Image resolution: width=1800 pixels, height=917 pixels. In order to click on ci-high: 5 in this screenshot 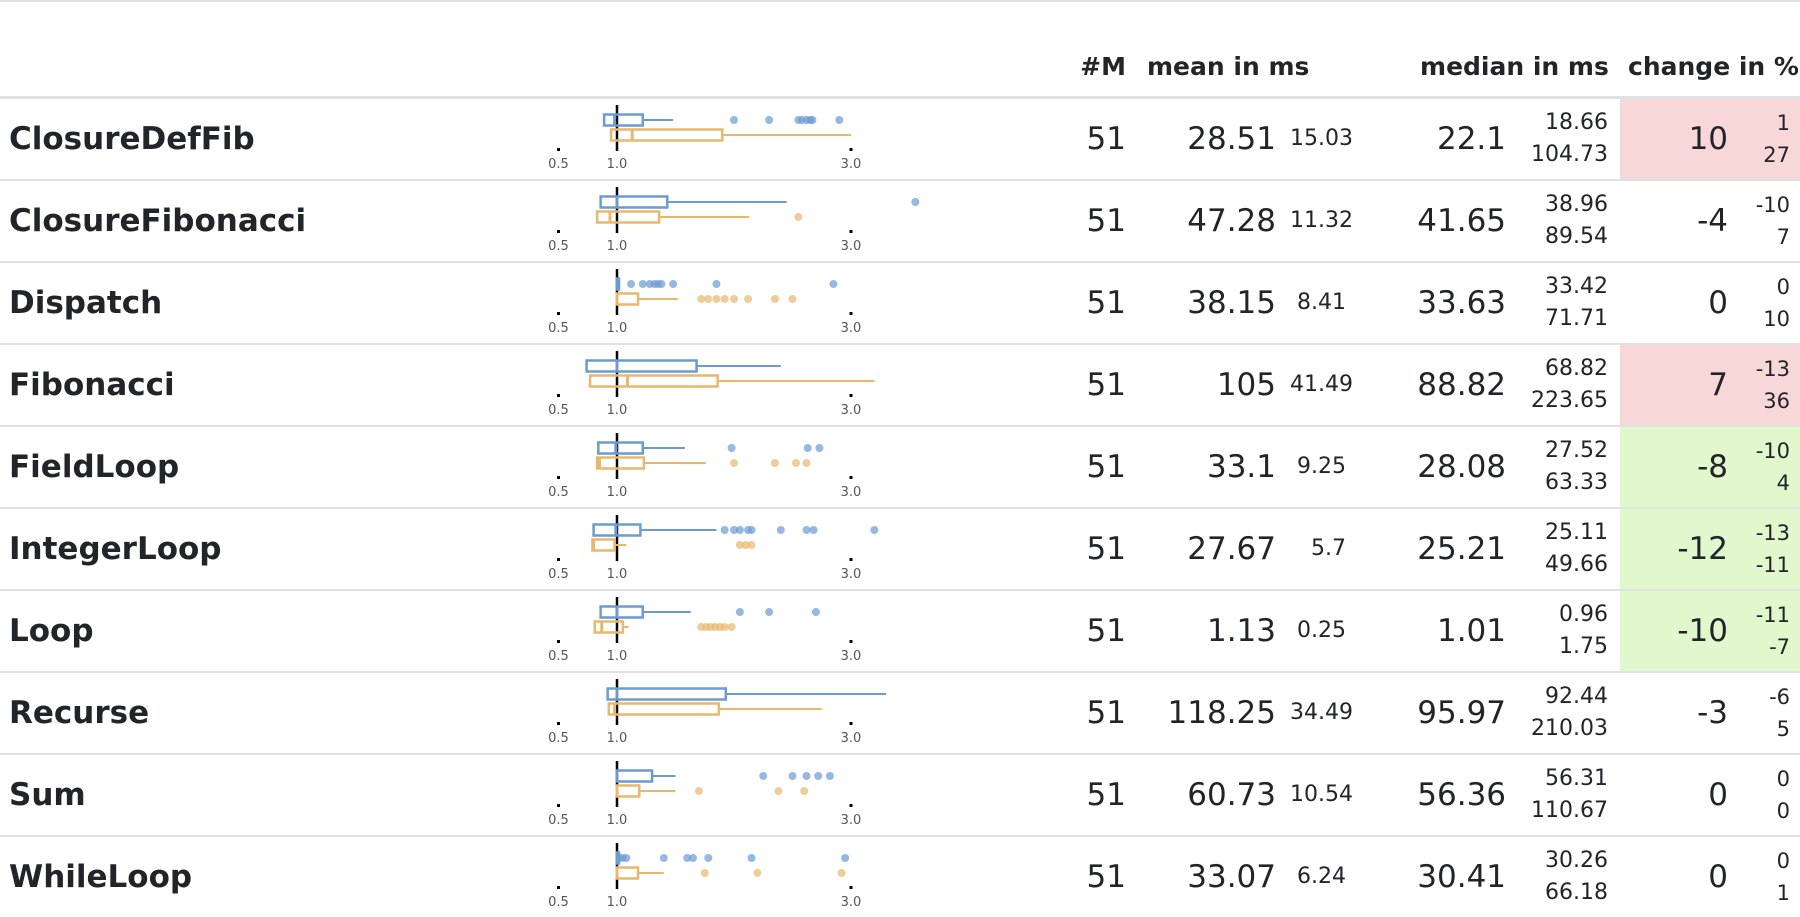, I will do `click(1783, 728)`.